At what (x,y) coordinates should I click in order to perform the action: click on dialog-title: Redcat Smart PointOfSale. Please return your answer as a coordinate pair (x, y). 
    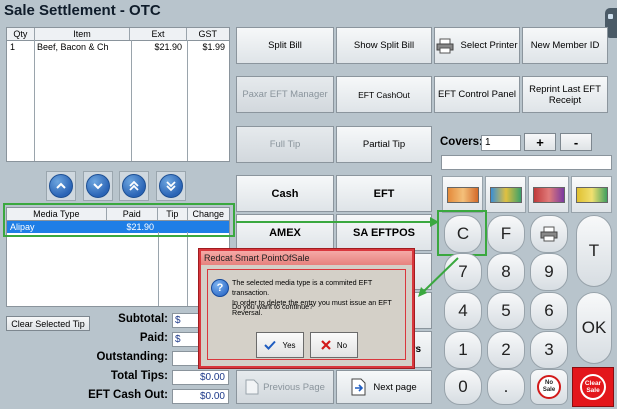
    Looking at the image, I should click on (306, 258).